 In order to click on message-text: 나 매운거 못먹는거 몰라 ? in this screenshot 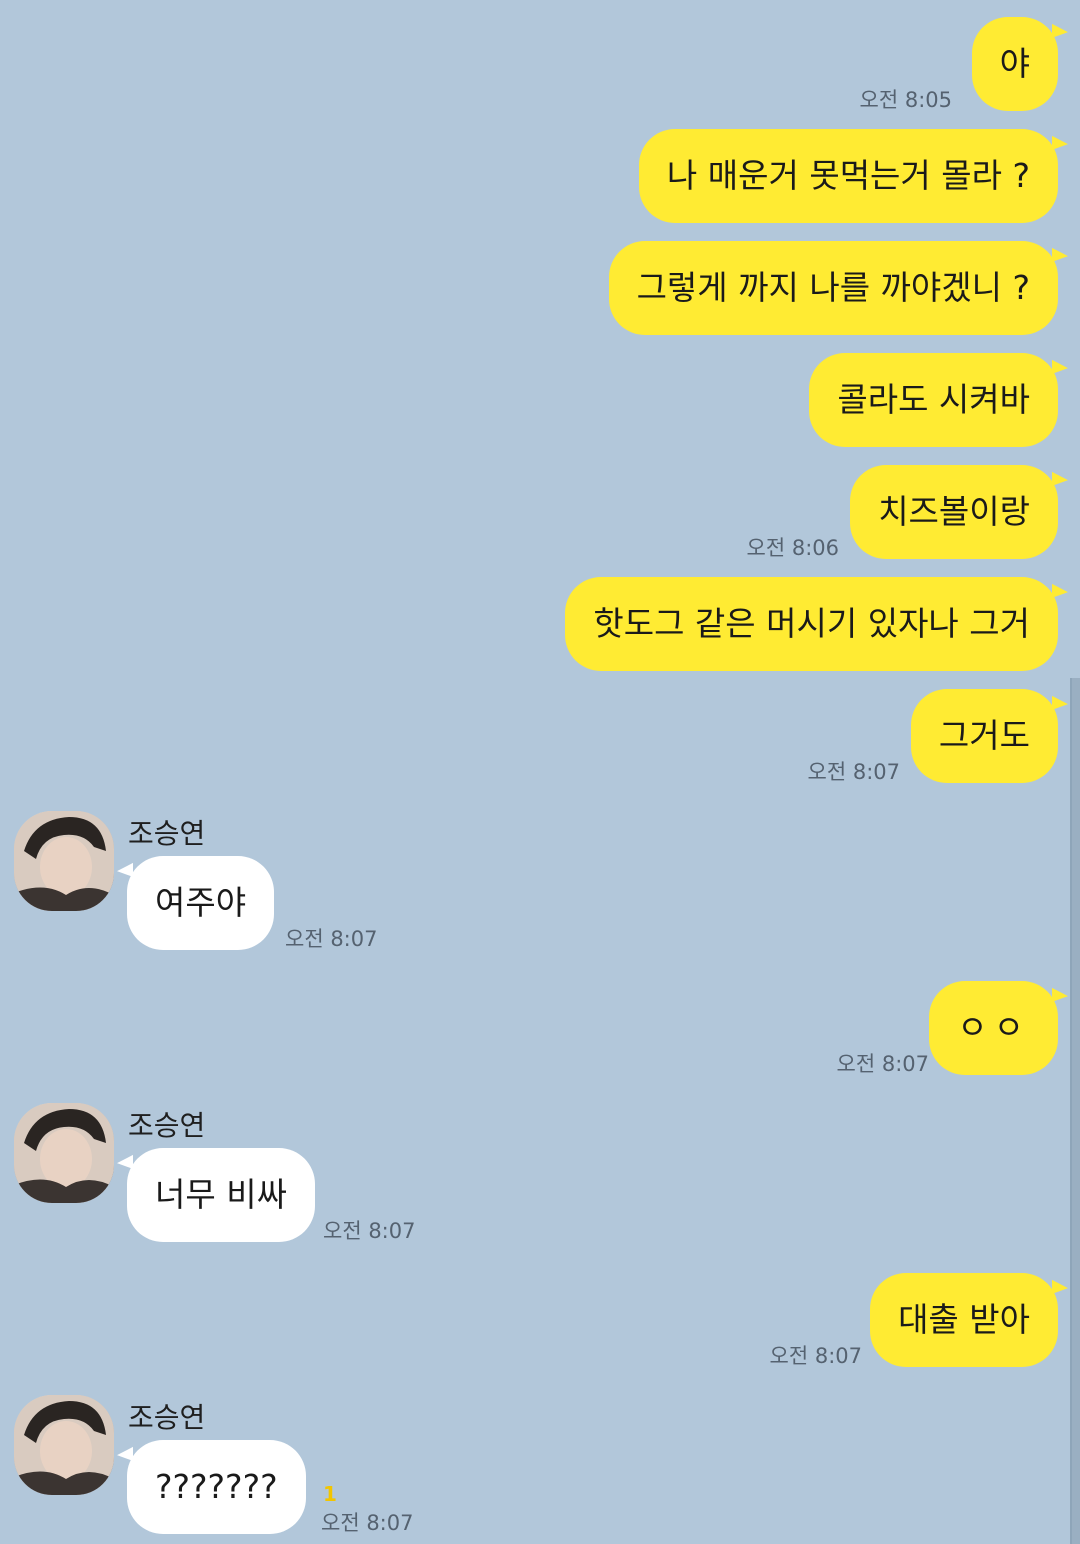, I will do `click(848, 175)`.